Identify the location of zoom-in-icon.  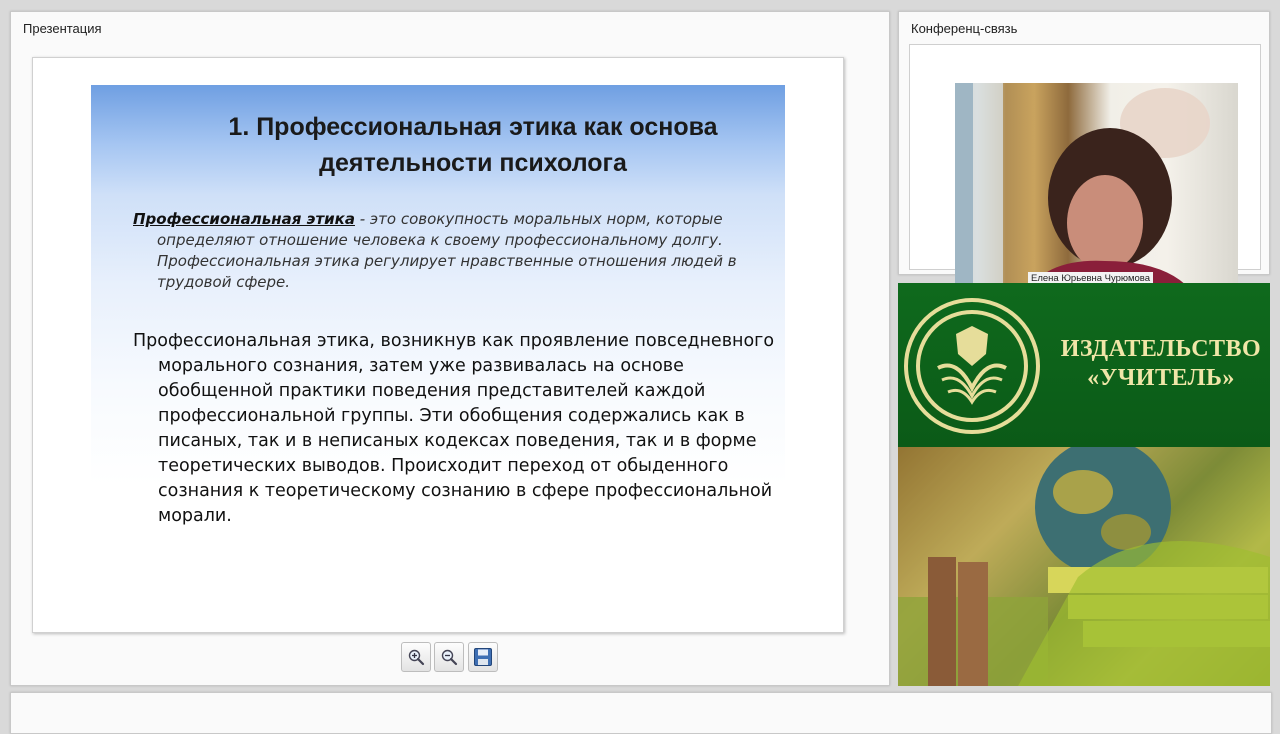
(416, 657).